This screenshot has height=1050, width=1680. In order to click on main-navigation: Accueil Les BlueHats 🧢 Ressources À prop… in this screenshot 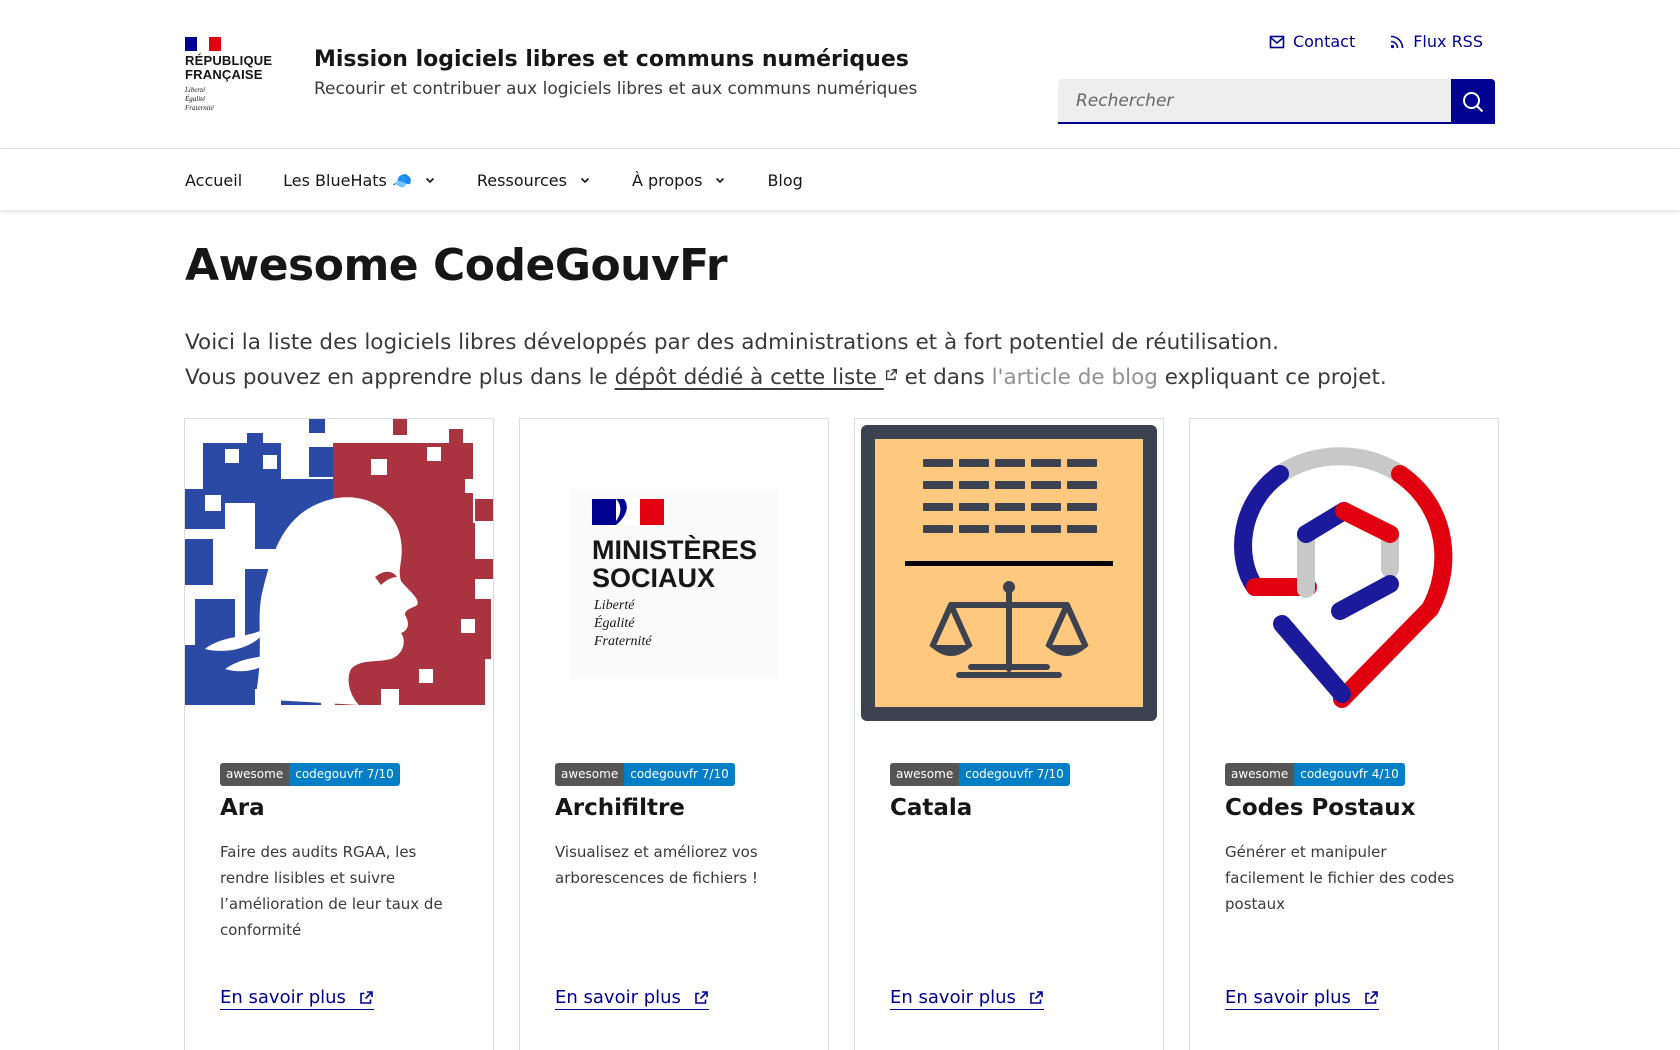, I will do `click(840, 180)`.